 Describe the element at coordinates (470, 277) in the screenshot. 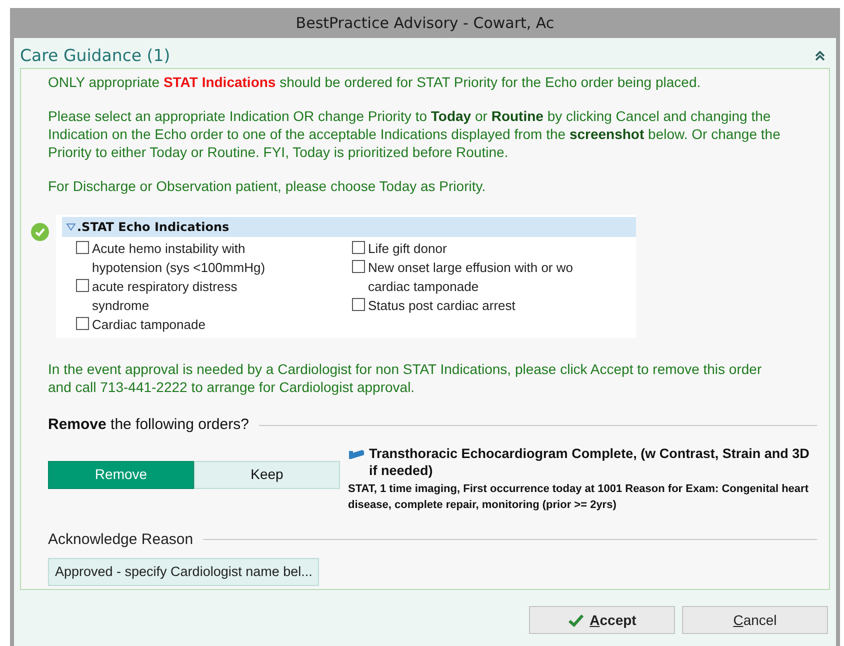

I see `indication-label: New onset large effusion with or wo cardiac tamponade` at that location.